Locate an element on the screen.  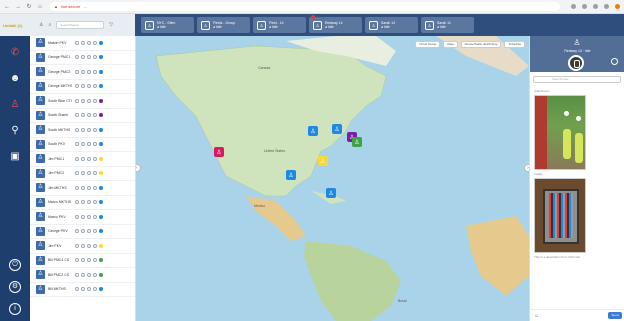
push-to-talk-button is located at coordinates (576, 63).